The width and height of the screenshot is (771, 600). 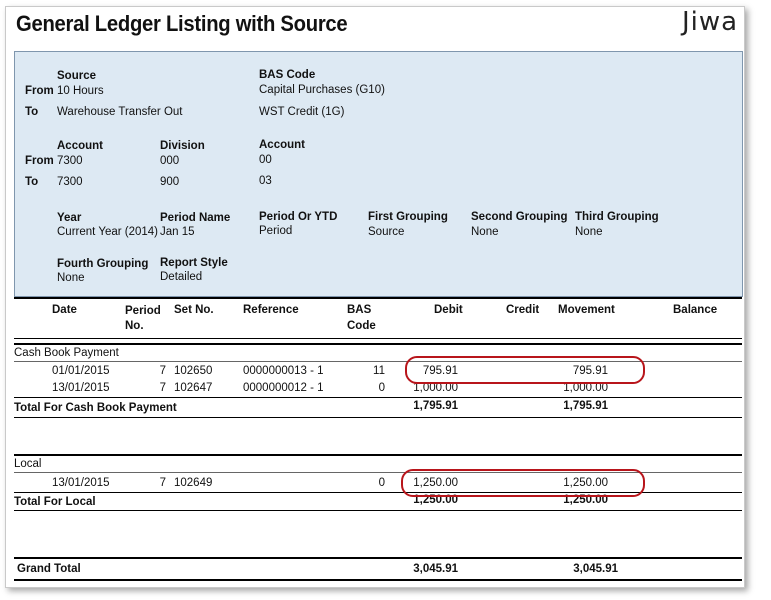 What do you see at coordinates (64, 310) in the screenshot?
I see `col-date: Date` at bounding box center [64, 310].